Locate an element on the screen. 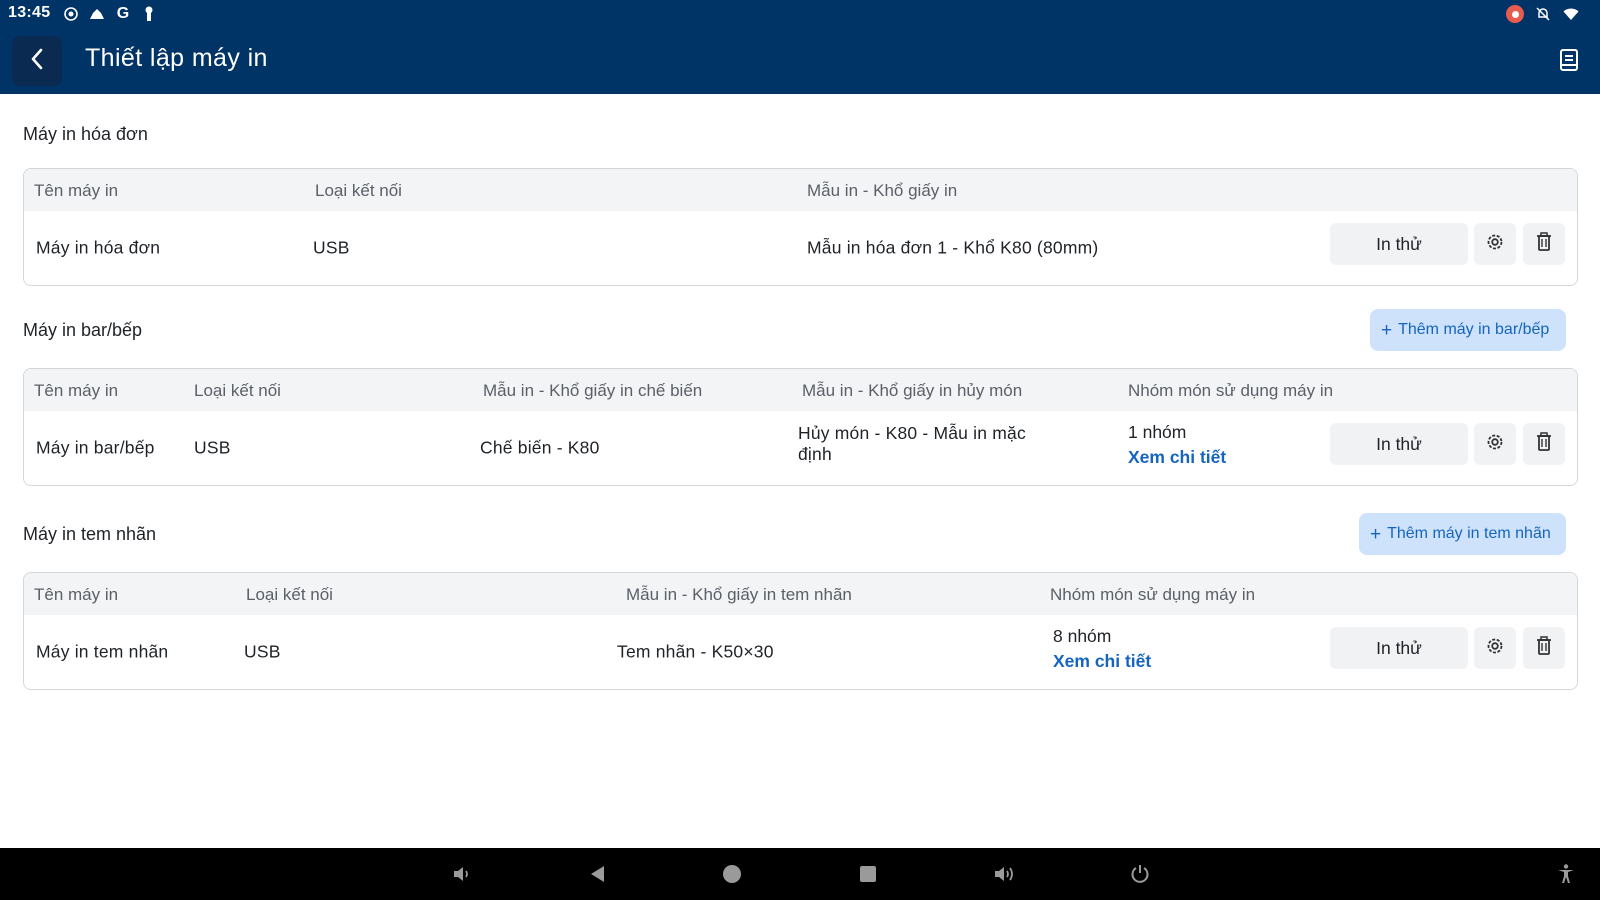  volume-down-icon is located at coordinates (462, 874).